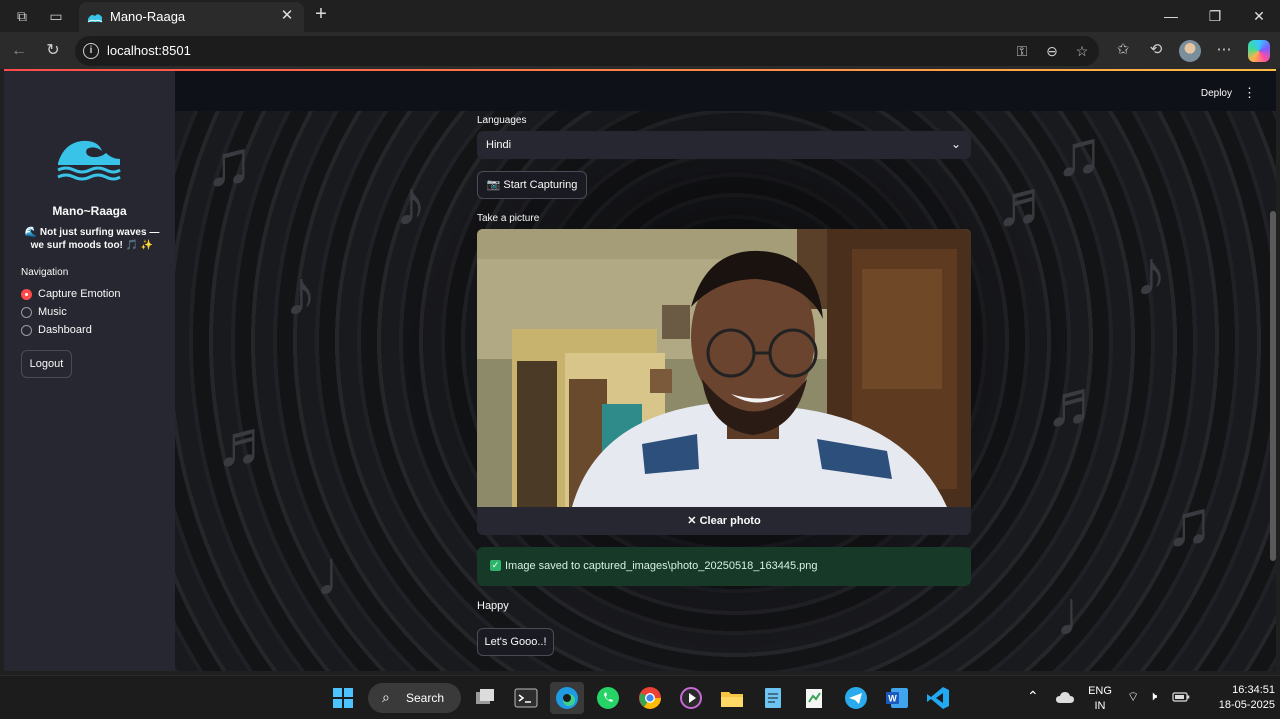 This screenshot has height=719, width=1280. I want to click on camera-photo, so click(724, 368).